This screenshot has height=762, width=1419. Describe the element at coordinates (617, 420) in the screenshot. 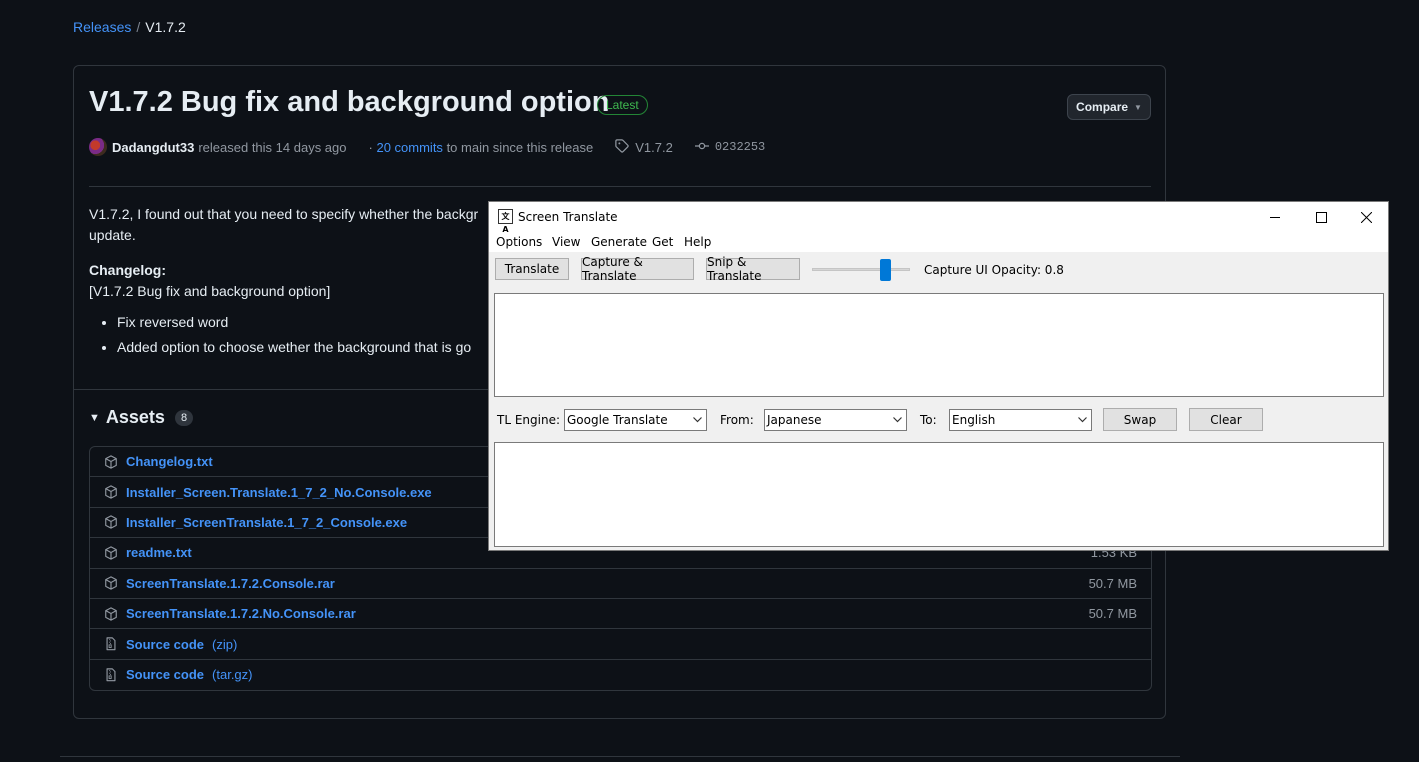

I see `tl-engine-value: Google Translate` at that location.